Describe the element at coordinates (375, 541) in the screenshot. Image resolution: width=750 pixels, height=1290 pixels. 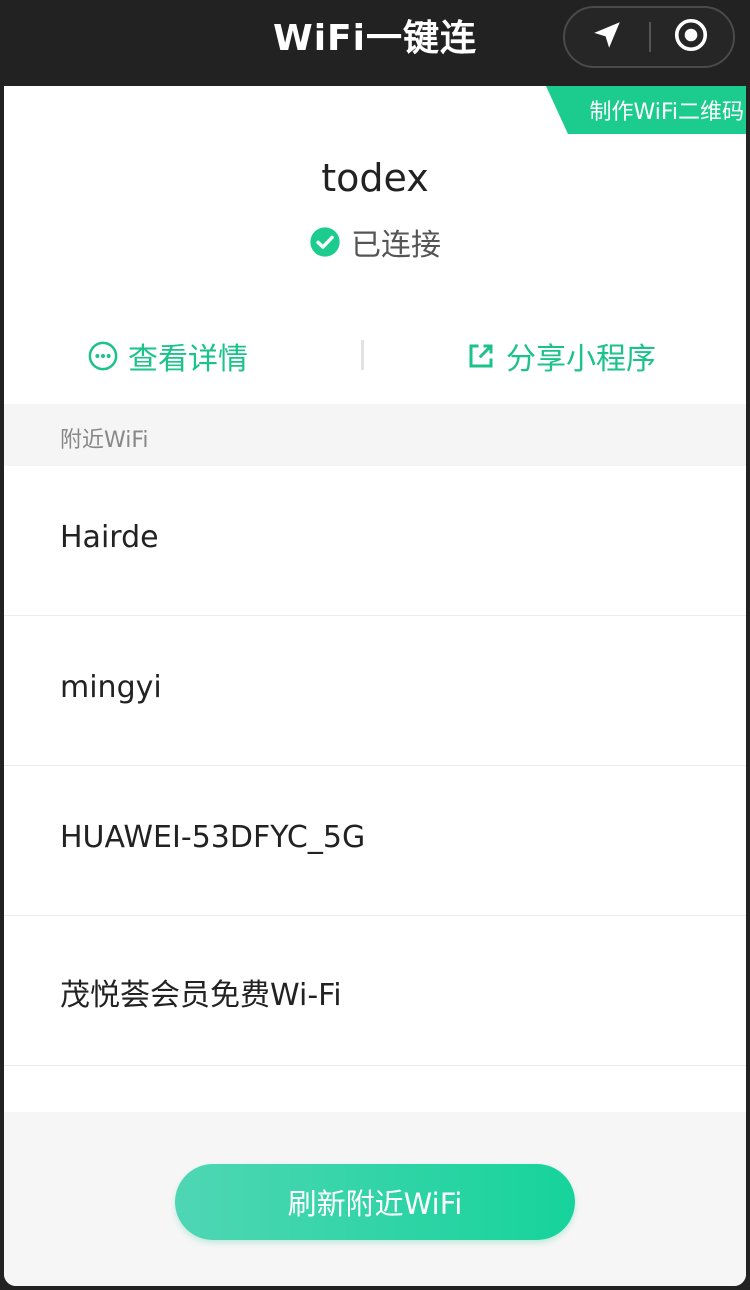
I see `list-item: Hairde` at that location.